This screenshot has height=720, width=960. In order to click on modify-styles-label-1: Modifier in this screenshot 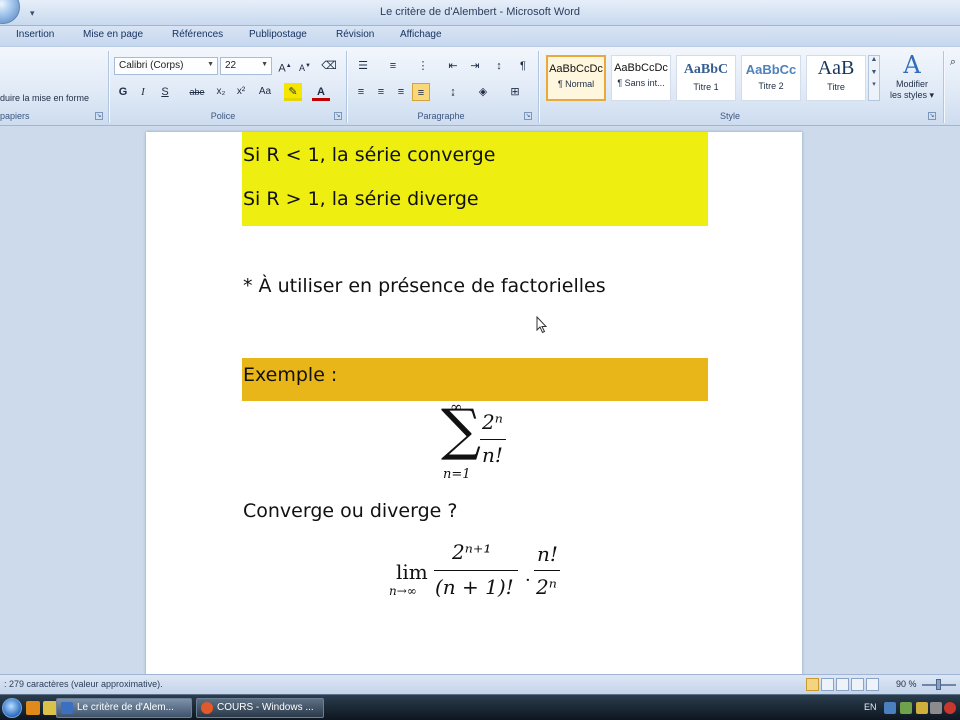, I will do `click(911, 84)`.